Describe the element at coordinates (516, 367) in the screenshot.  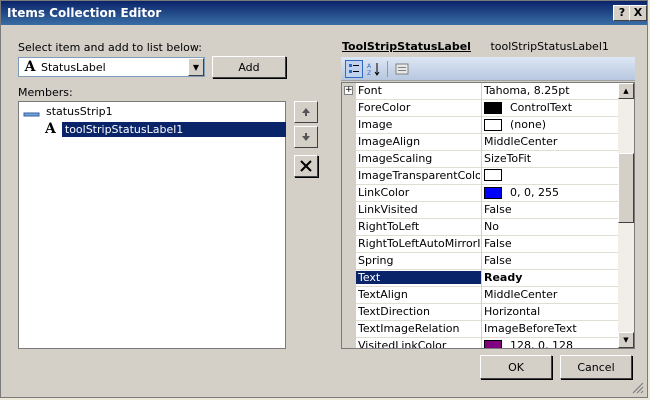
I see `ok-button: OK` at that location.